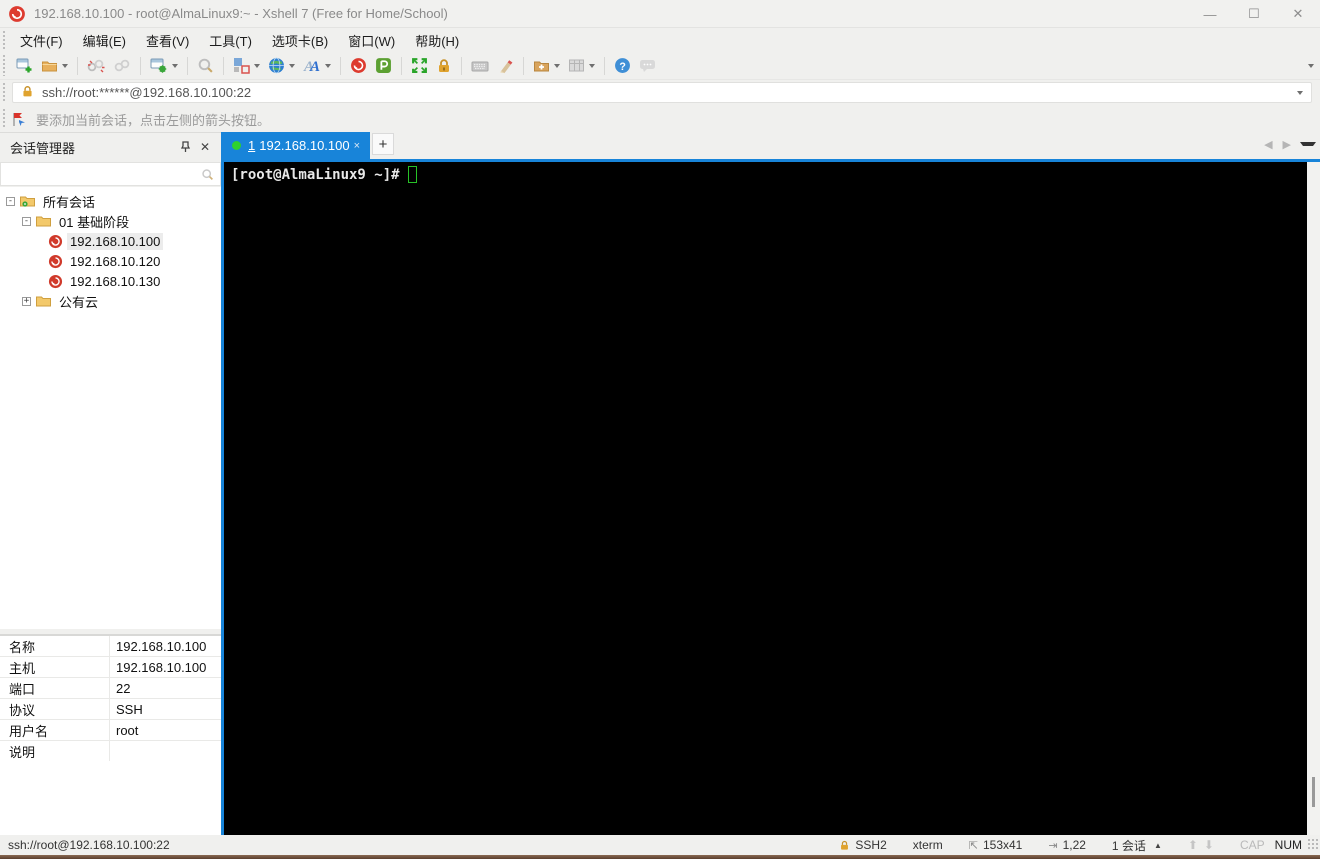  Describe the element at coordinates (55, 751) in the screenshot. I see `prop-label: 说明` at that location.